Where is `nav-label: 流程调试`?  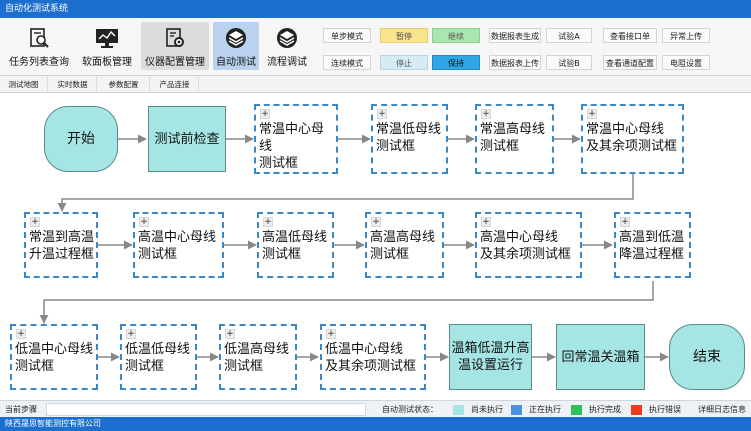
nav-label: 流程调试 is located at coordinates (287, 62).